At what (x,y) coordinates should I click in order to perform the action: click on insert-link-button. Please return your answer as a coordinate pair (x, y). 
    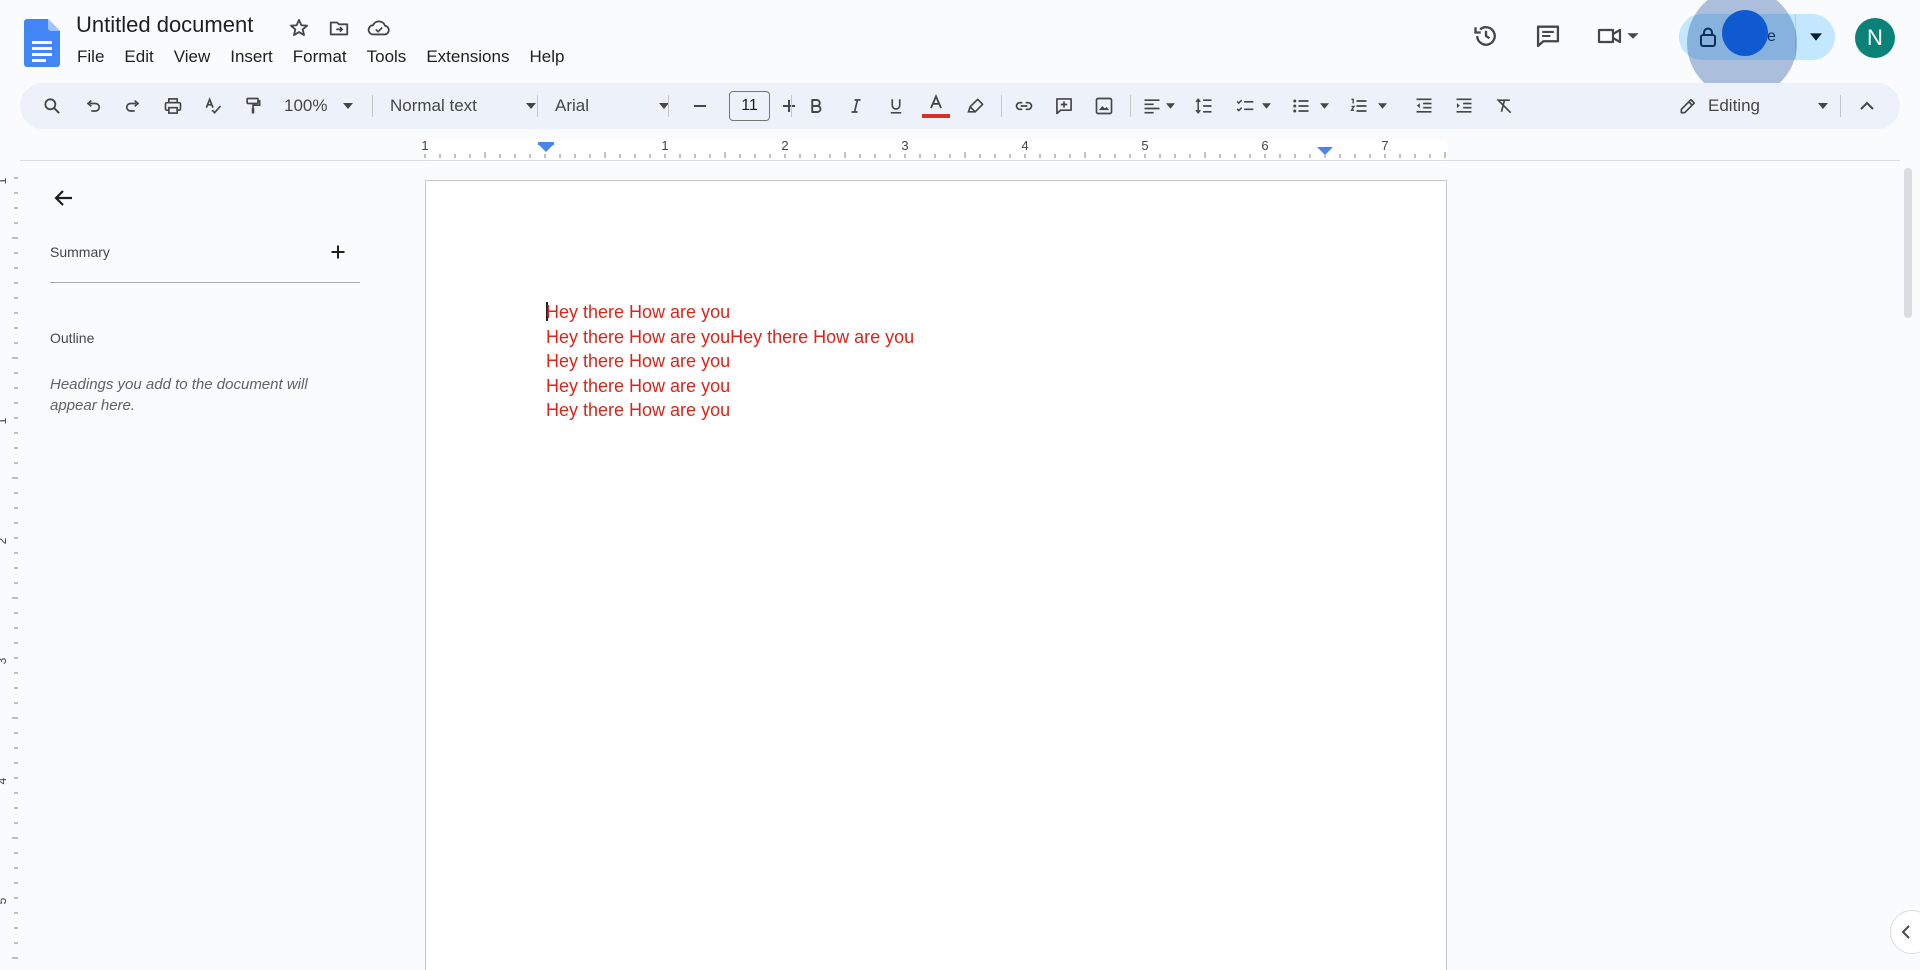
    Looking at the image, I should click on (1024, 106).